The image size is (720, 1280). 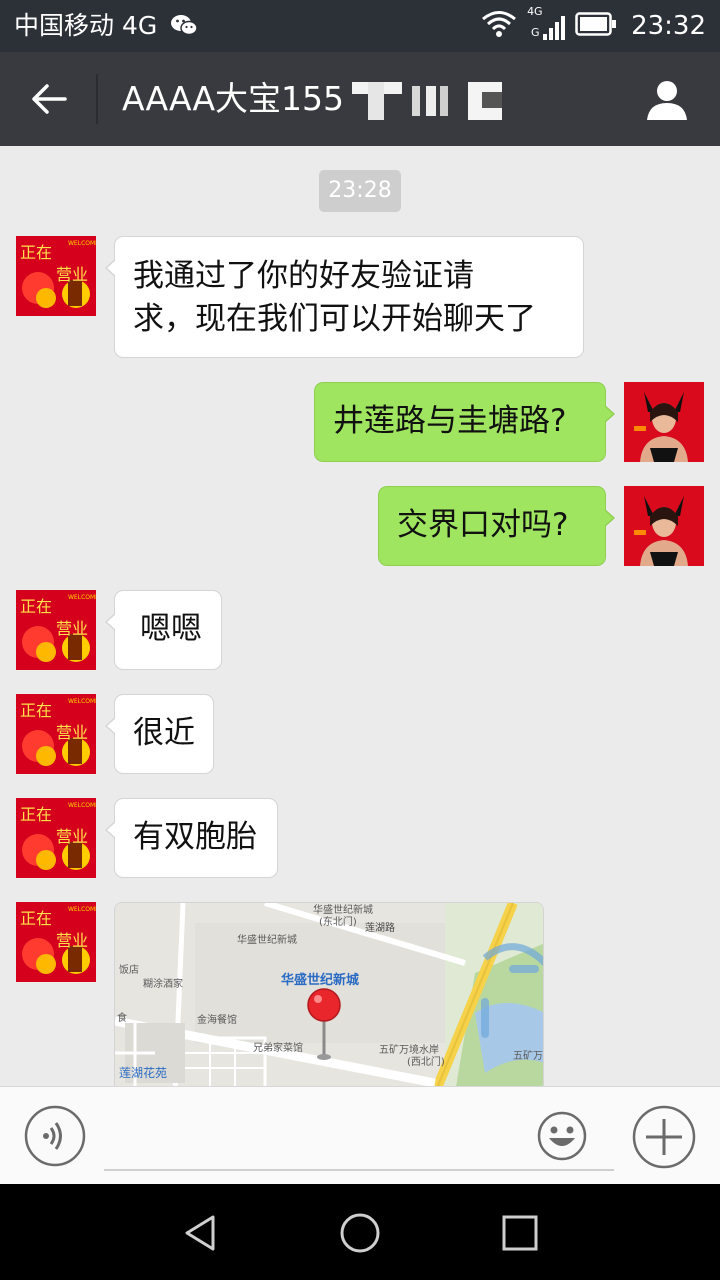 What do you see at coordinates (499, 26) in the screenshot?
I see `wifi-icon` at bounding box center [499, 26].